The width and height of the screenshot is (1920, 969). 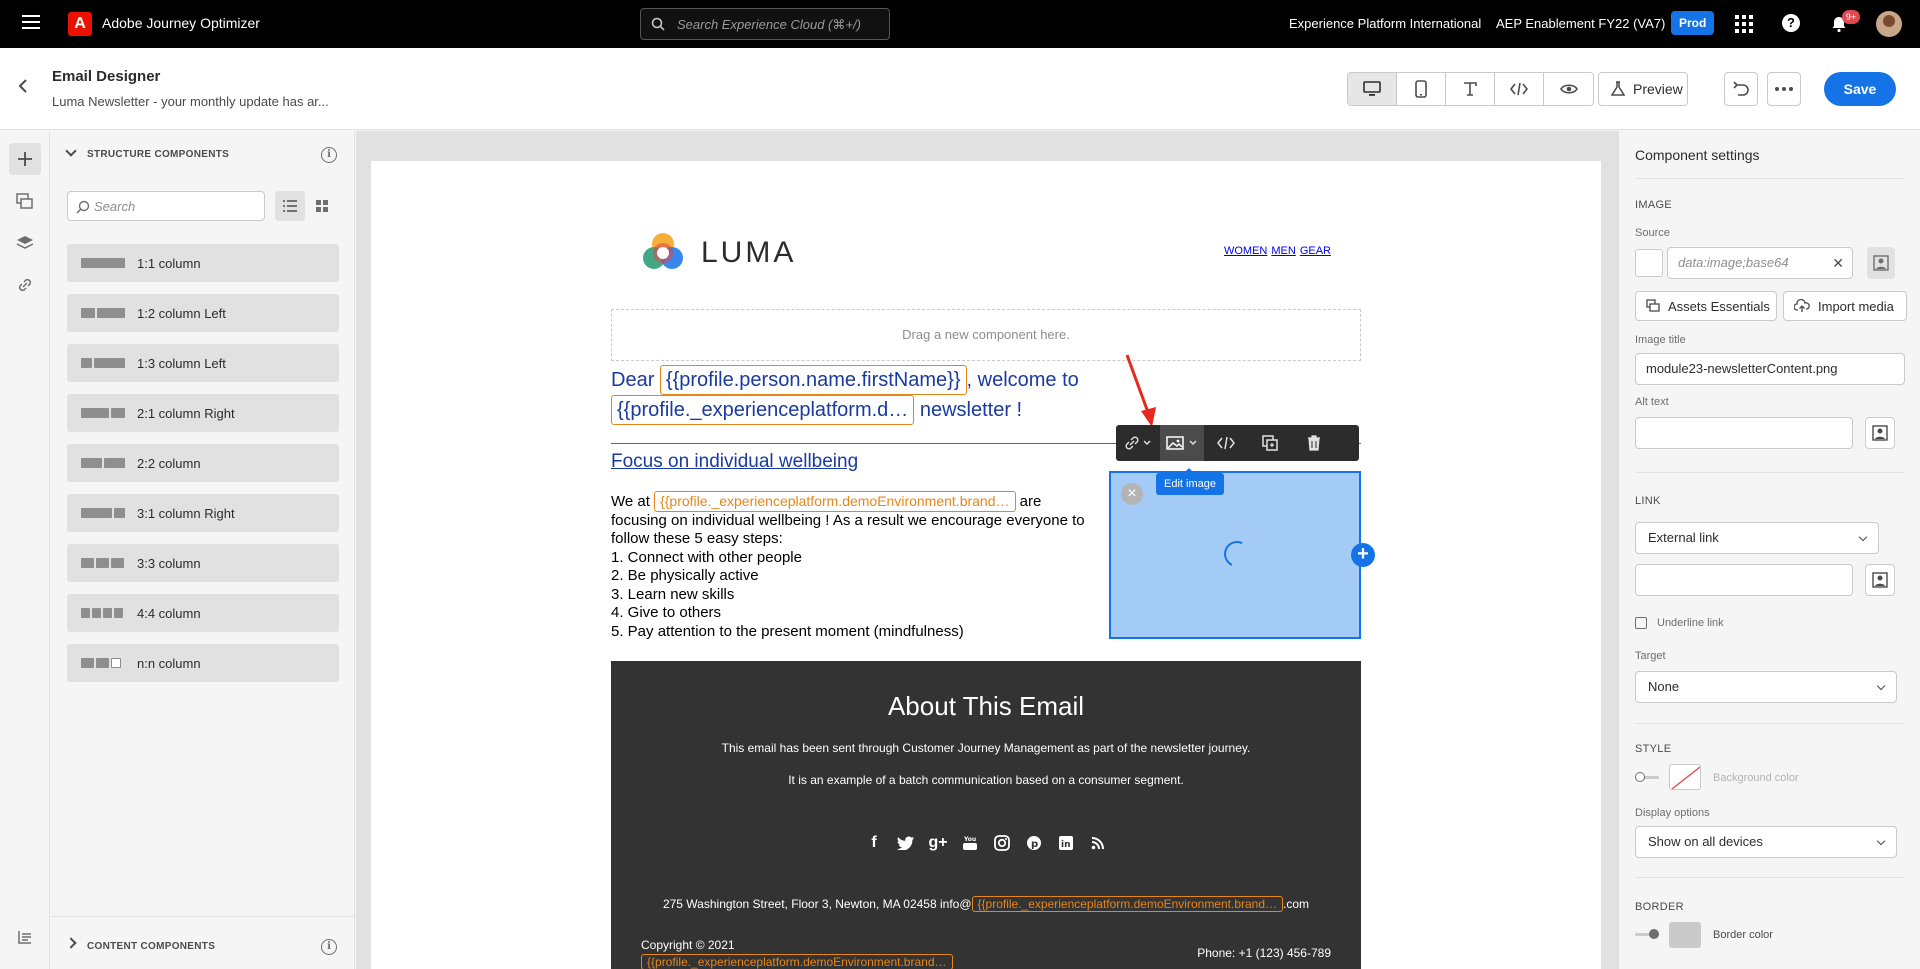 What do you see at coordinates (1647, 777) in the screenshot?
I see `background-color-toggle` at bounding box center [1647, 777].